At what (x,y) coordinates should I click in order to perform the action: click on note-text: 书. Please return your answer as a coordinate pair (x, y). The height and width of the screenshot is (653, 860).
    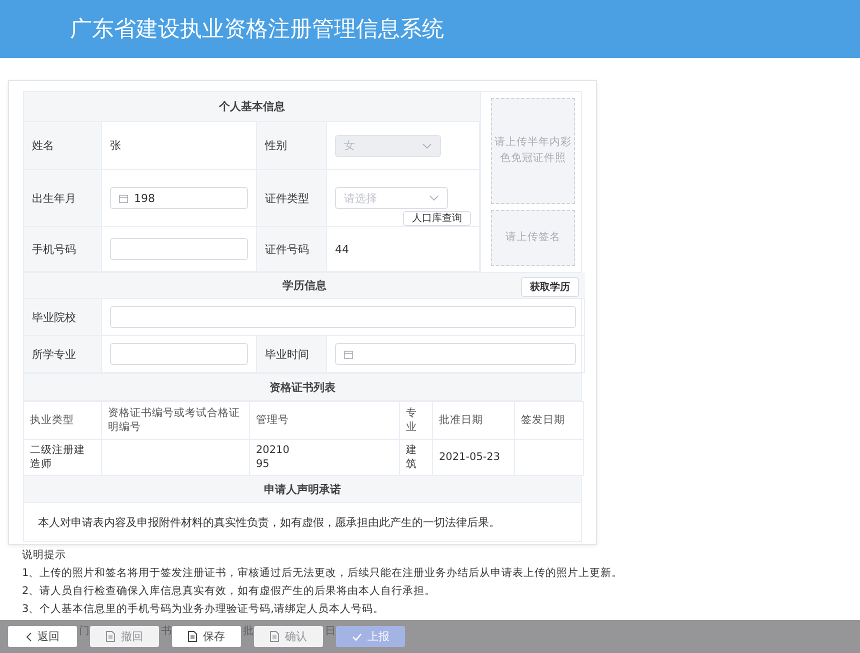
    Looking at the image, I should click on (166, 631).